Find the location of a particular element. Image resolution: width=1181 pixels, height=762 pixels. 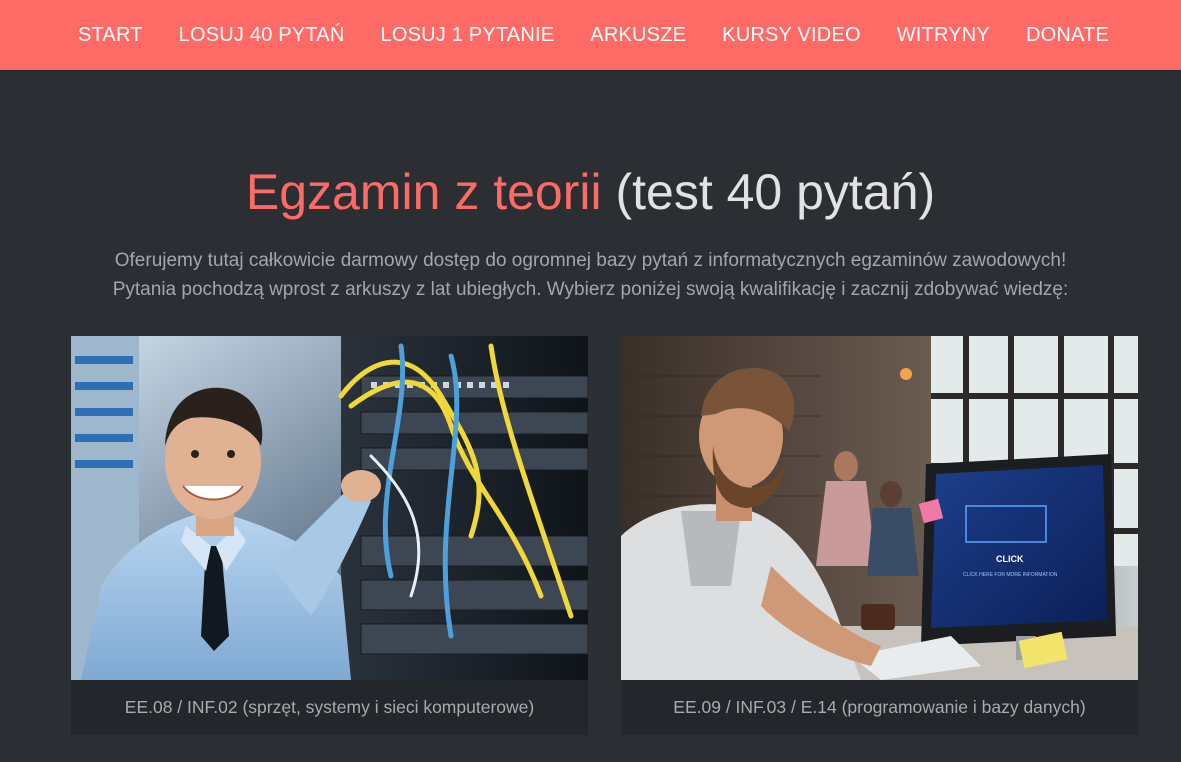

nav-item-witryny: WITRYNY is located at coordinates (943, 35).